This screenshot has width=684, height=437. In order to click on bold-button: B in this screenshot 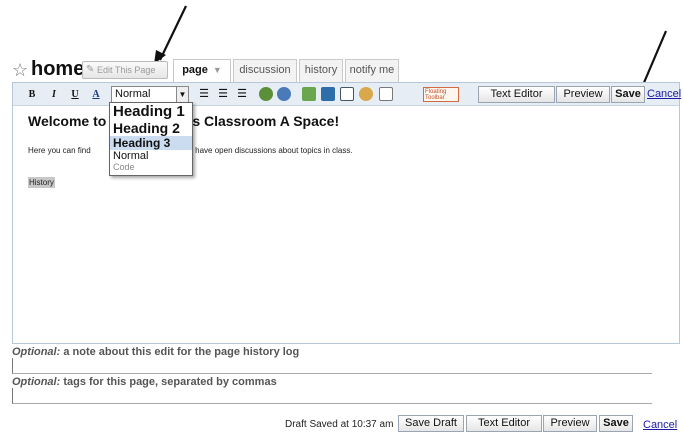, I will do `click(32, 94)`.